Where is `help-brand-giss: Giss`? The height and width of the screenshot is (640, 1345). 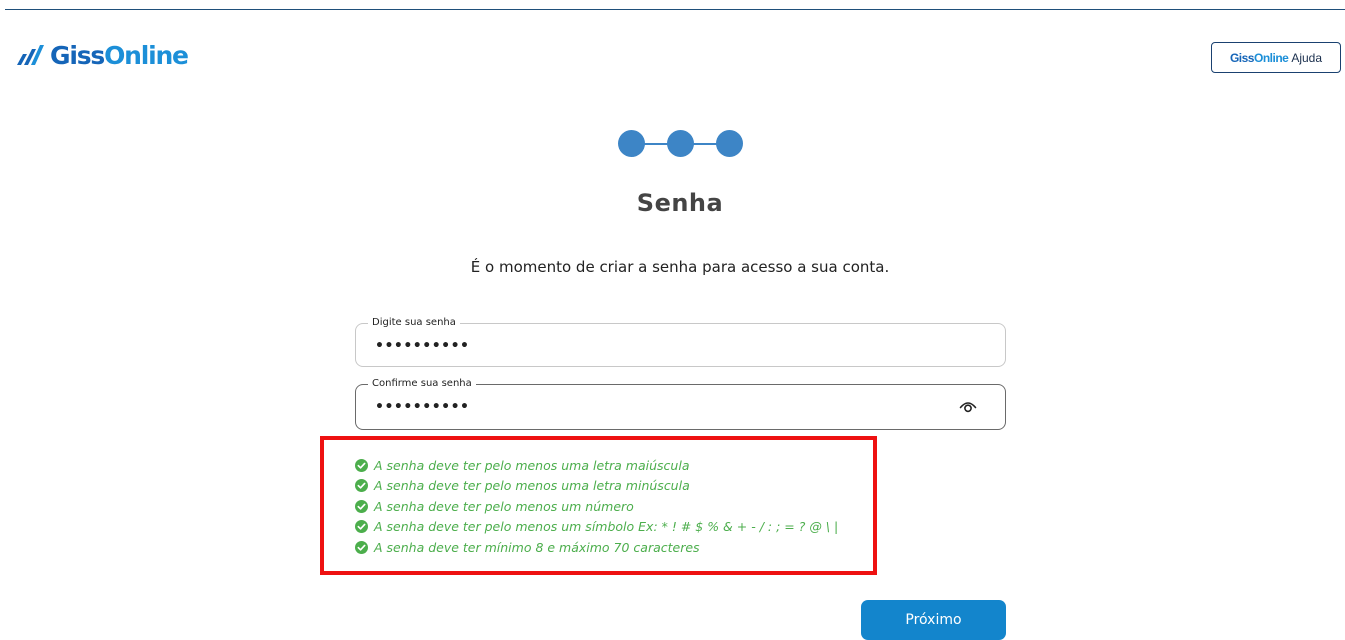
help-brand-giss: Giss is located at coordinates (1242, 57).